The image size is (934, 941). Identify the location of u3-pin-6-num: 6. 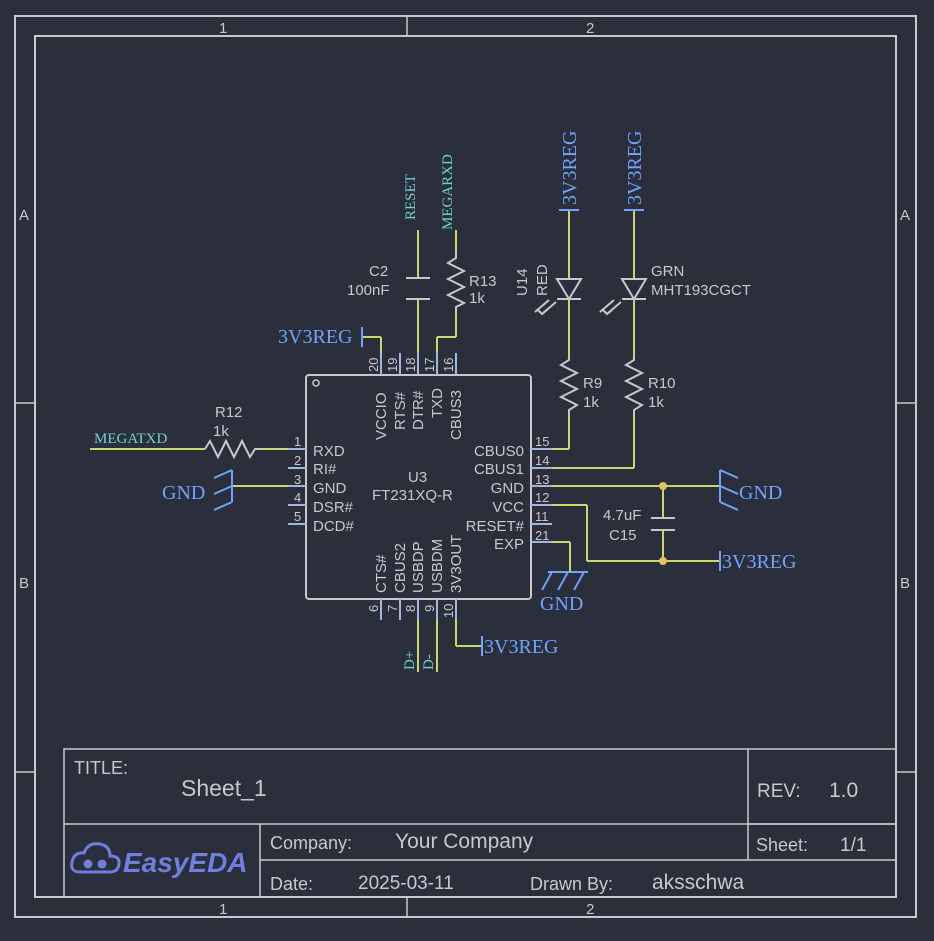
(373, 608).